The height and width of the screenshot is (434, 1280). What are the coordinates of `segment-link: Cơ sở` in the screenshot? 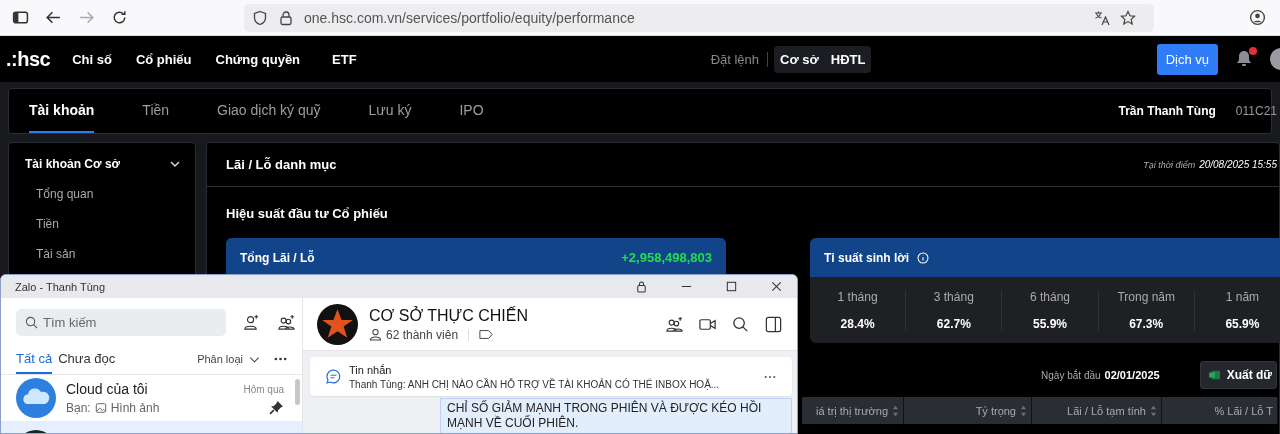 It's located at (799, 59).